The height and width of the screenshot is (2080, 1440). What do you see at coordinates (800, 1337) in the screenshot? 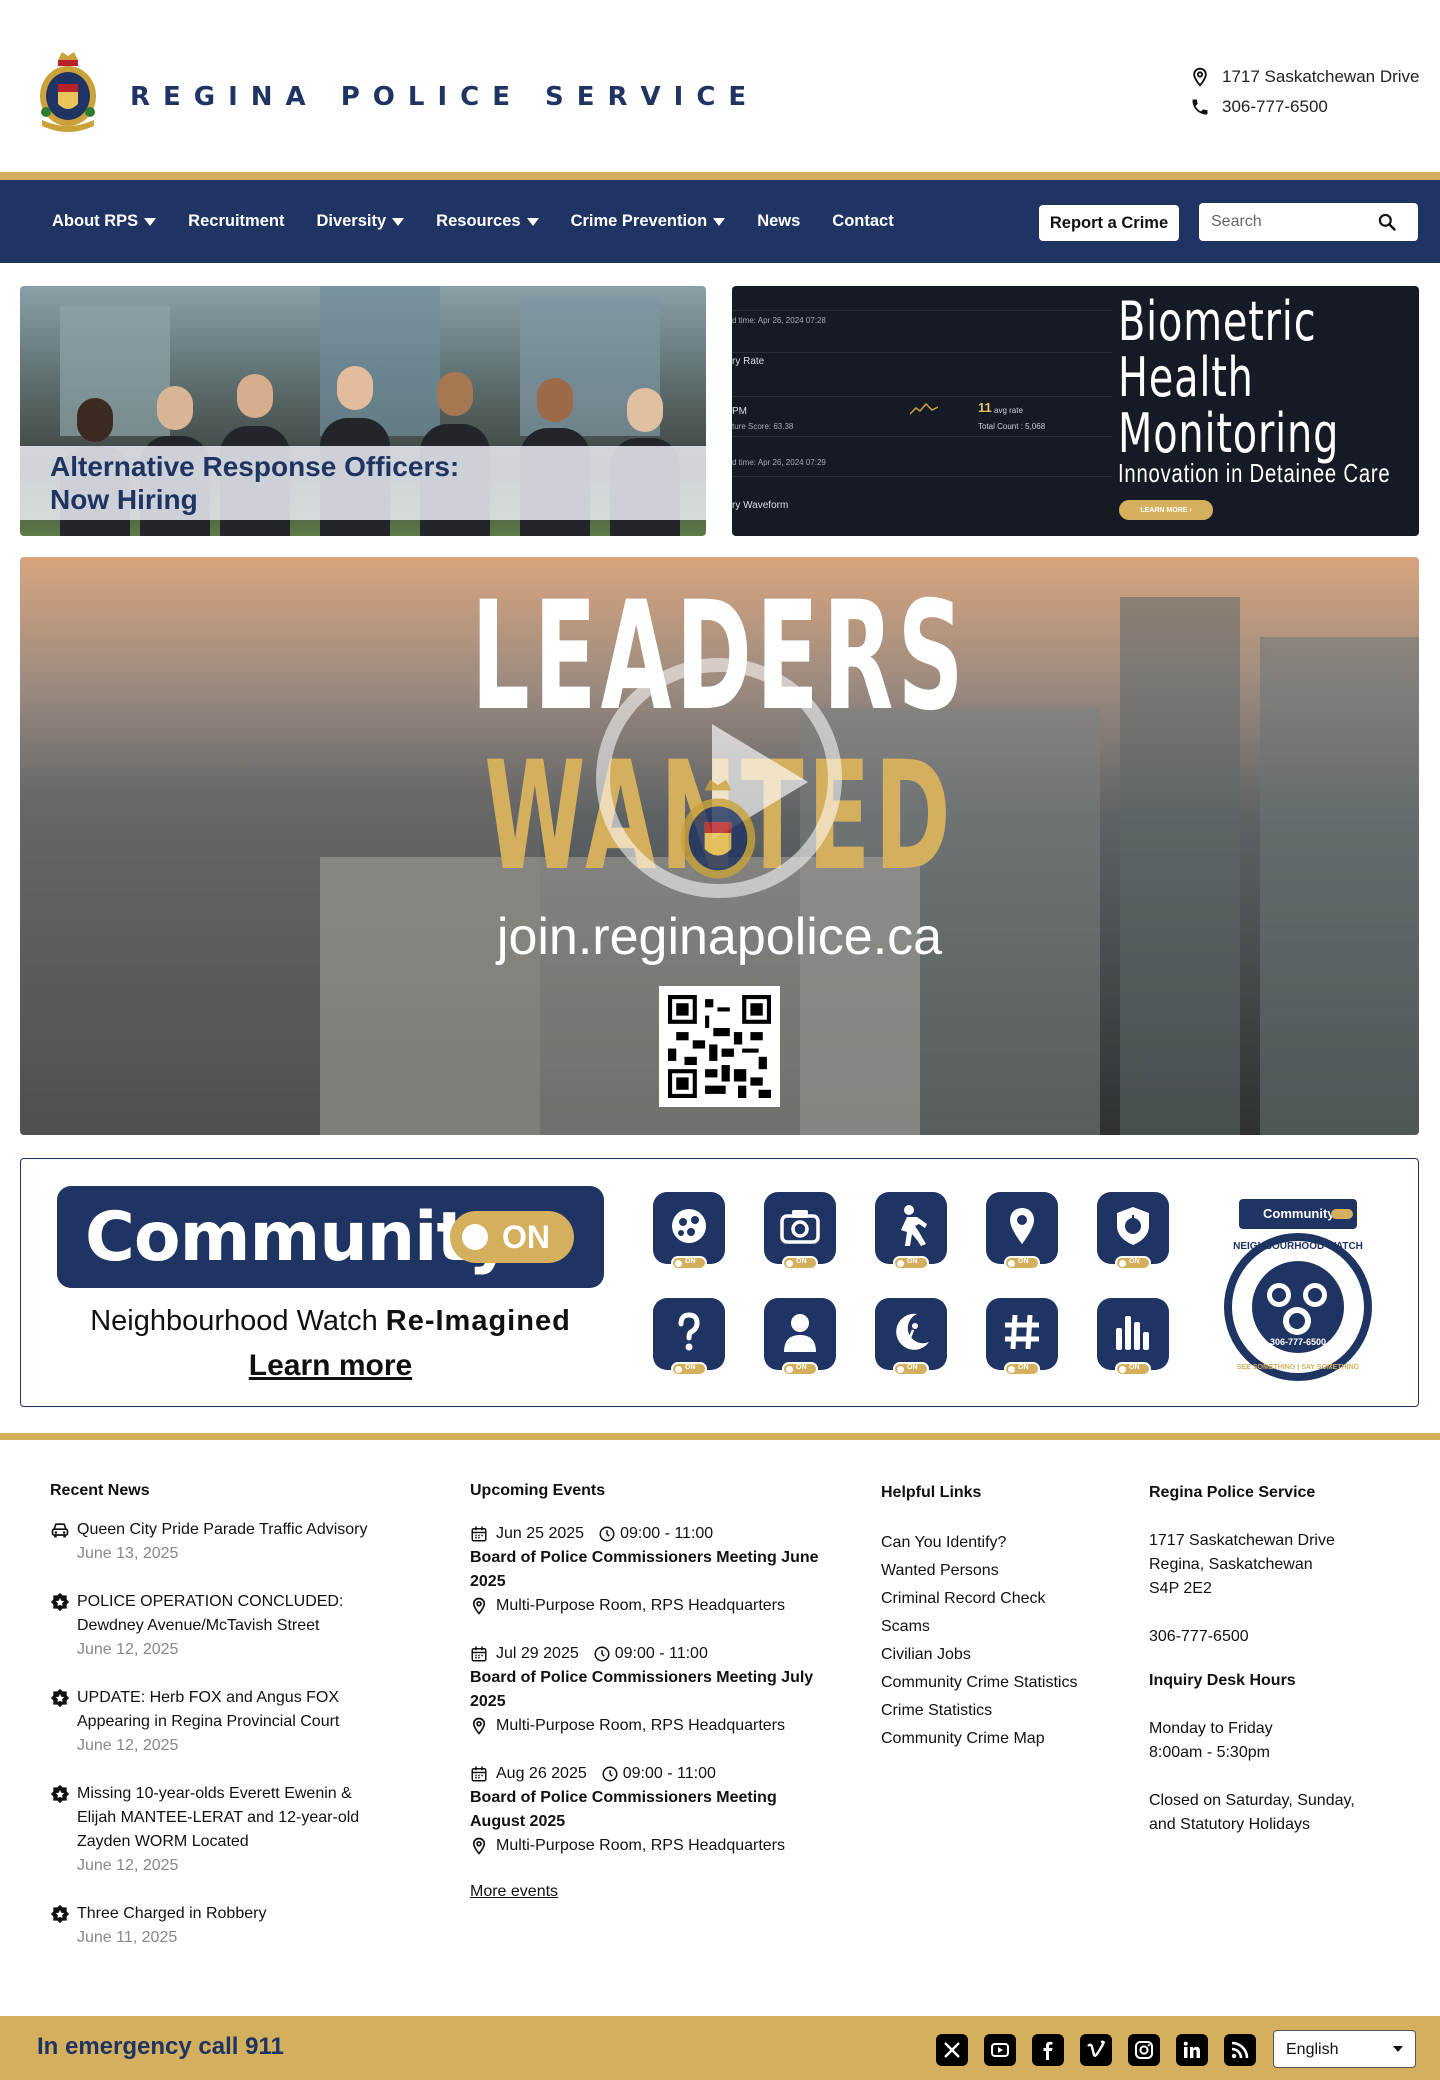
I see `community-tile-person: ON` at bounding box center [800, 1337].